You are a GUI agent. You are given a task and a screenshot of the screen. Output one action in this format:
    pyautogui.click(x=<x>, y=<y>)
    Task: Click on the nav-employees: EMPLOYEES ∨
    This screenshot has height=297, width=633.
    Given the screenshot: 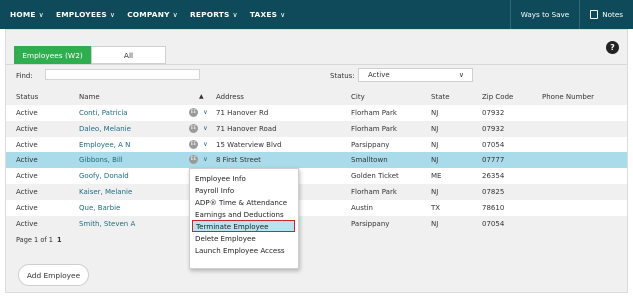 What is the action you would take?
    pyautogui.click(x=80, y=14)
    